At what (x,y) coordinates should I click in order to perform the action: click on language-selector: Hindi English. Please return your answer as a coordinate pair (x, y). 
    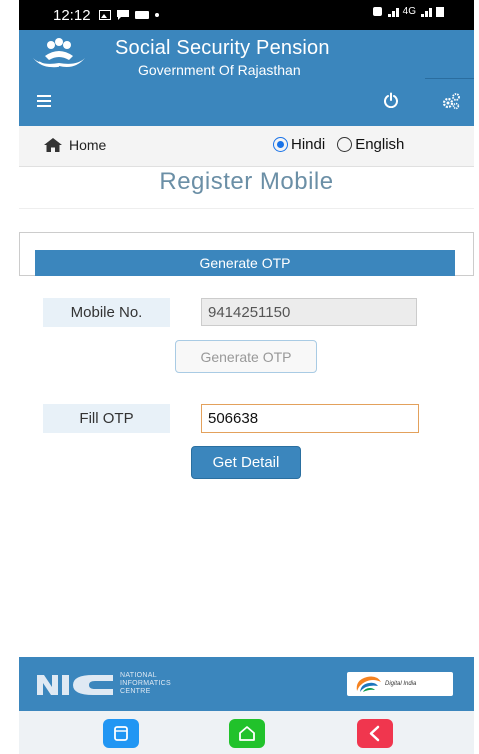
    Looking at the image, I should click on (338, 144).